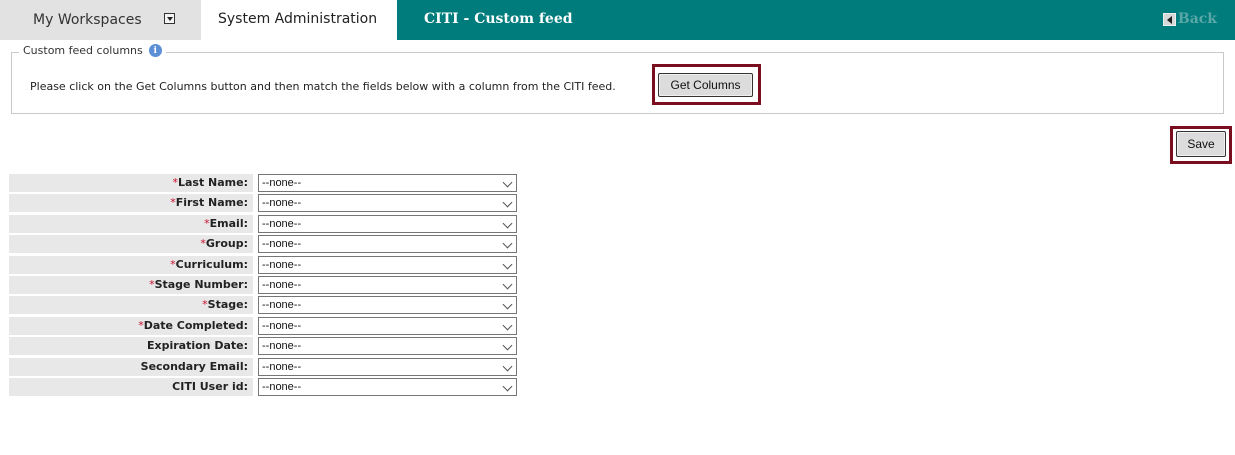 The image size is (1235, 455). I want to click on field-row: Secondary Email: --none--, so click(263, 366).